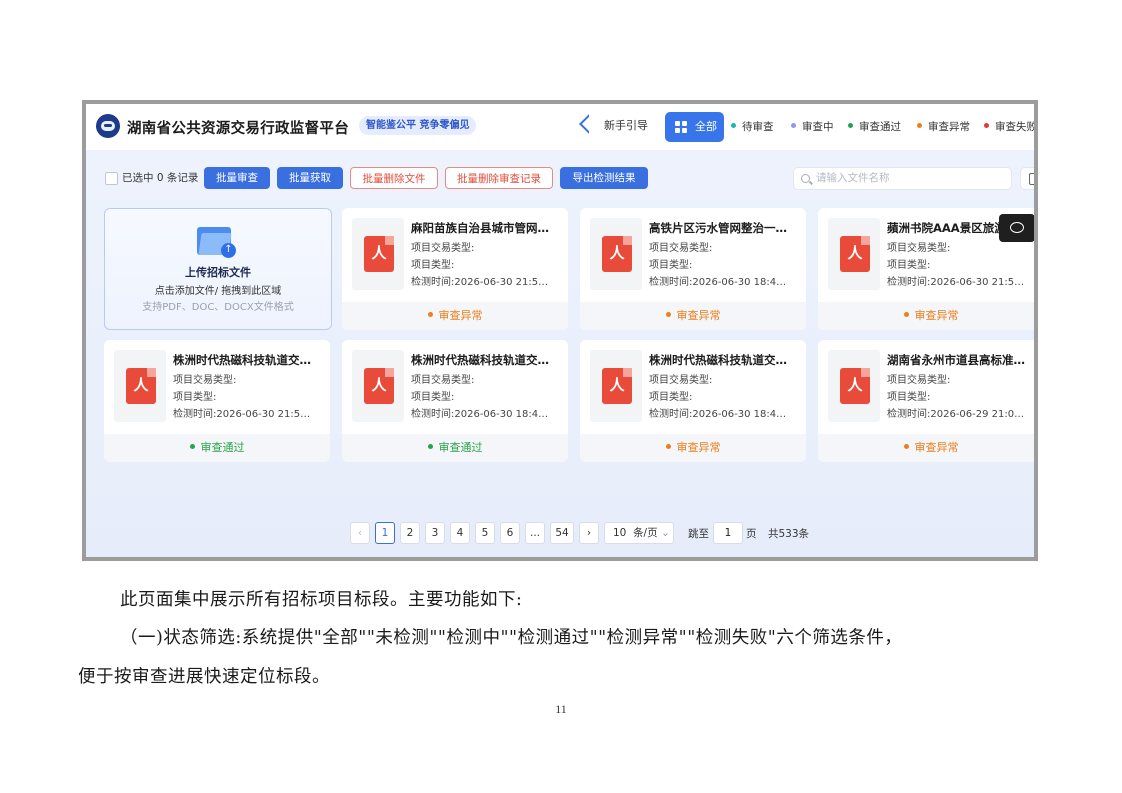  What do you see at coordinates (455, 448) in the screenshot?
I see `card-status: 审查通过` at bounding box center [455, 448].